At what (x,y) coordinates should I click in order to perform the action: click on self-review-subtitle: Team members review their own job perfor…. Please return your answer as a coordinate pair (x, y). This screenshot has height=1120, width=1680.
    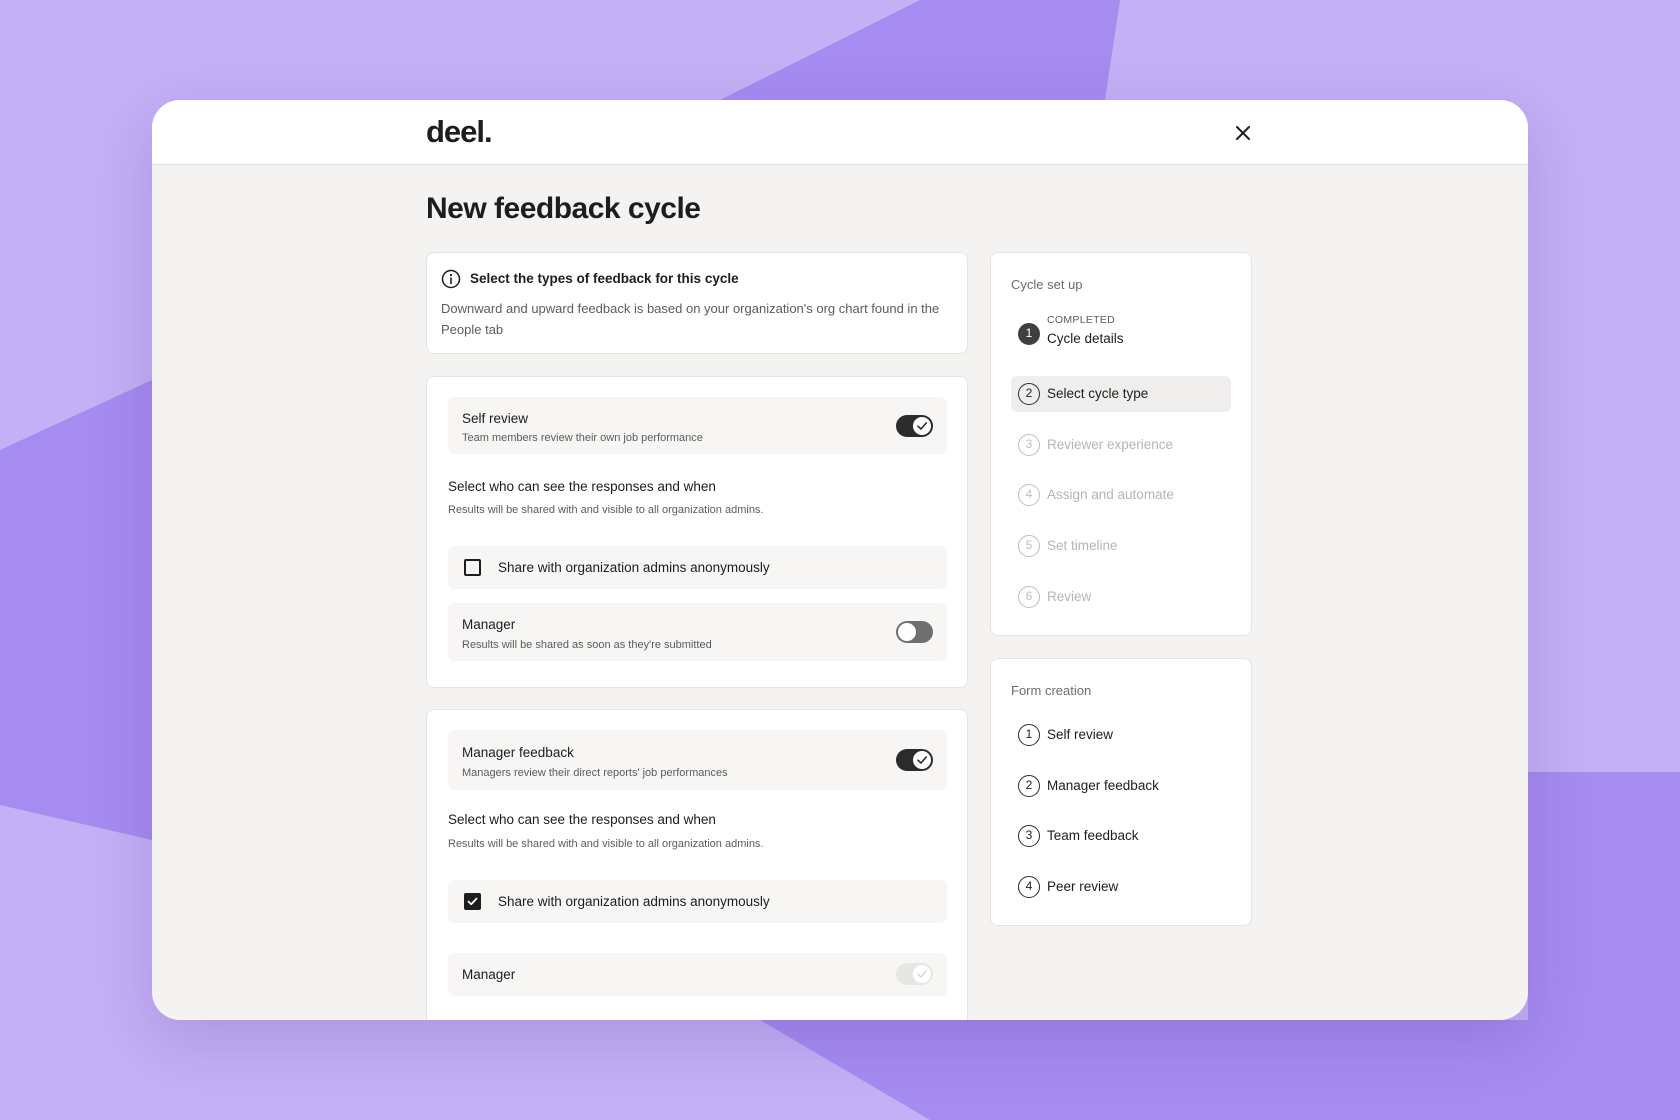
    Looking at the image, I should click on (582, 438).